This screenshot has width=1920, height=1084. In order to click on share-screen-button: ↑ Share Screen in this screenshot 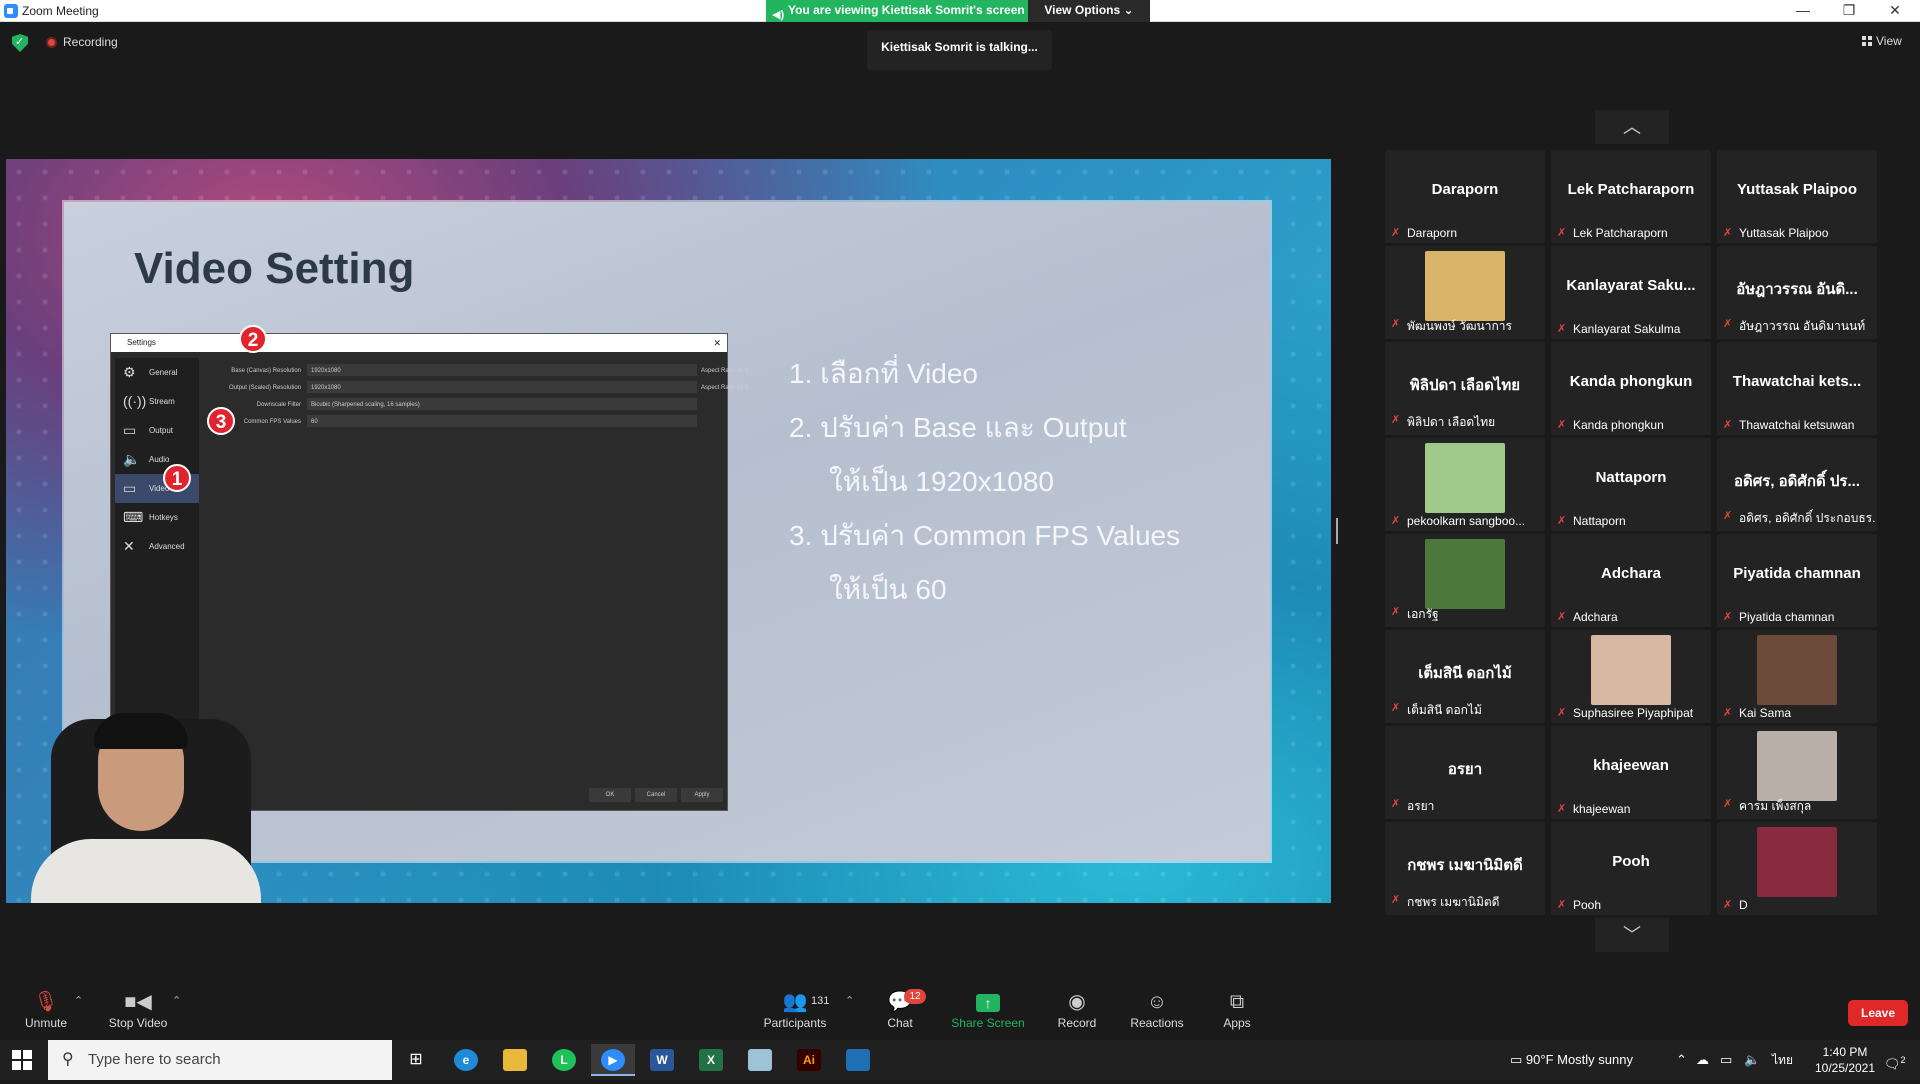, I will do `click(988, 1010)`.